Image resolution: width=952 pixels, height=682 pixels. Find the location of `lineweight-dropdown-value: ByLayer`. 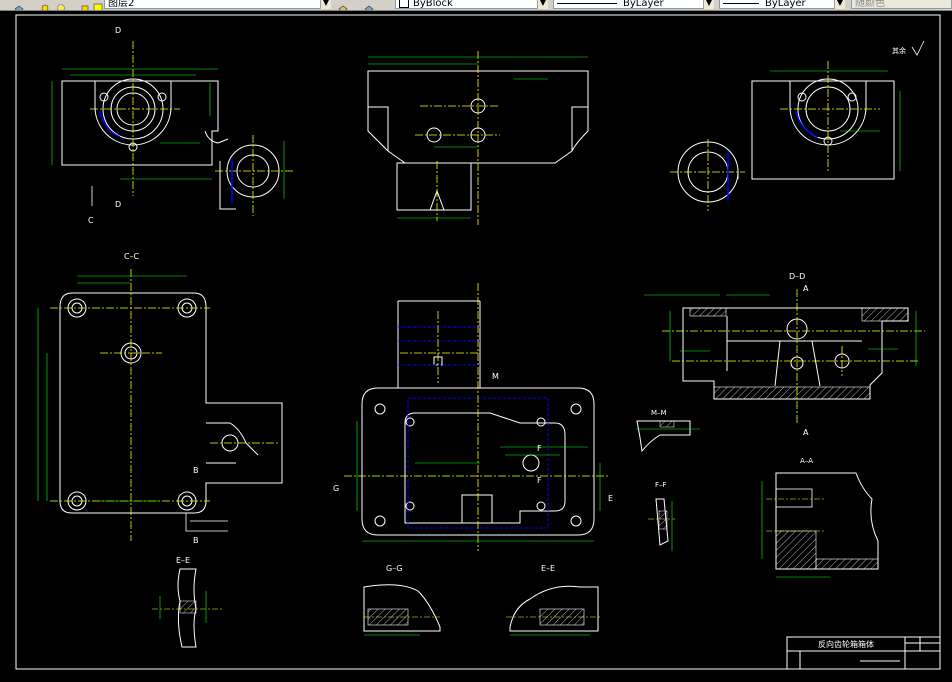

lineweight-dropdown-value: ByLayer is located at coordinates (785, 4).